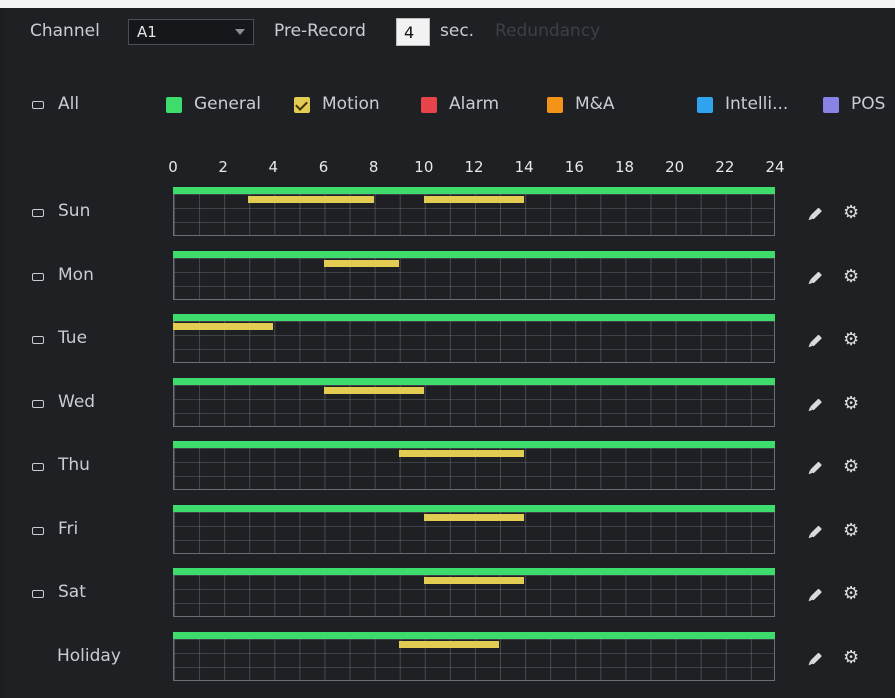  What do you see at coordinates (72, 592) in the screenshot?
I see `day-label: Sat` at bounding box center [72, 592].